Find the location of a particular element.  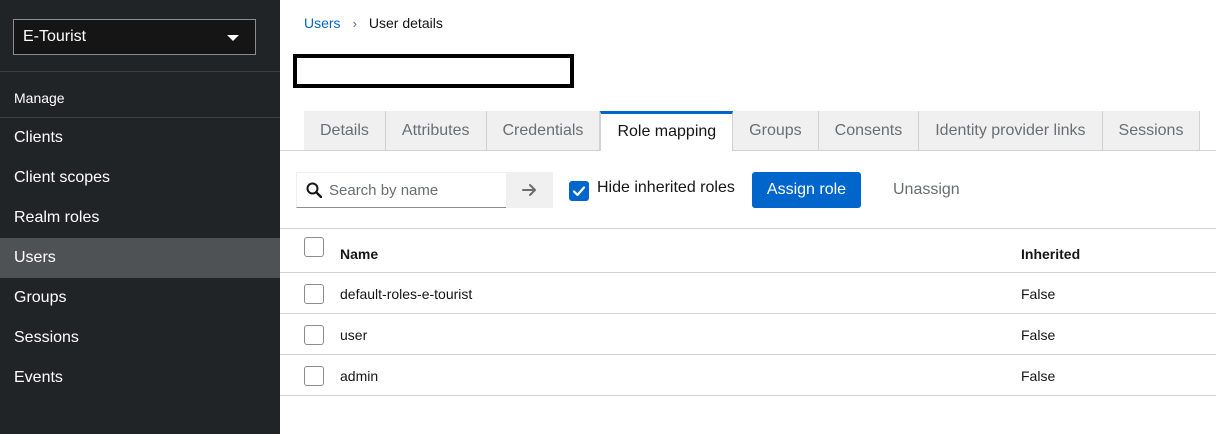

search-icon is located at coordinates (314, 192).